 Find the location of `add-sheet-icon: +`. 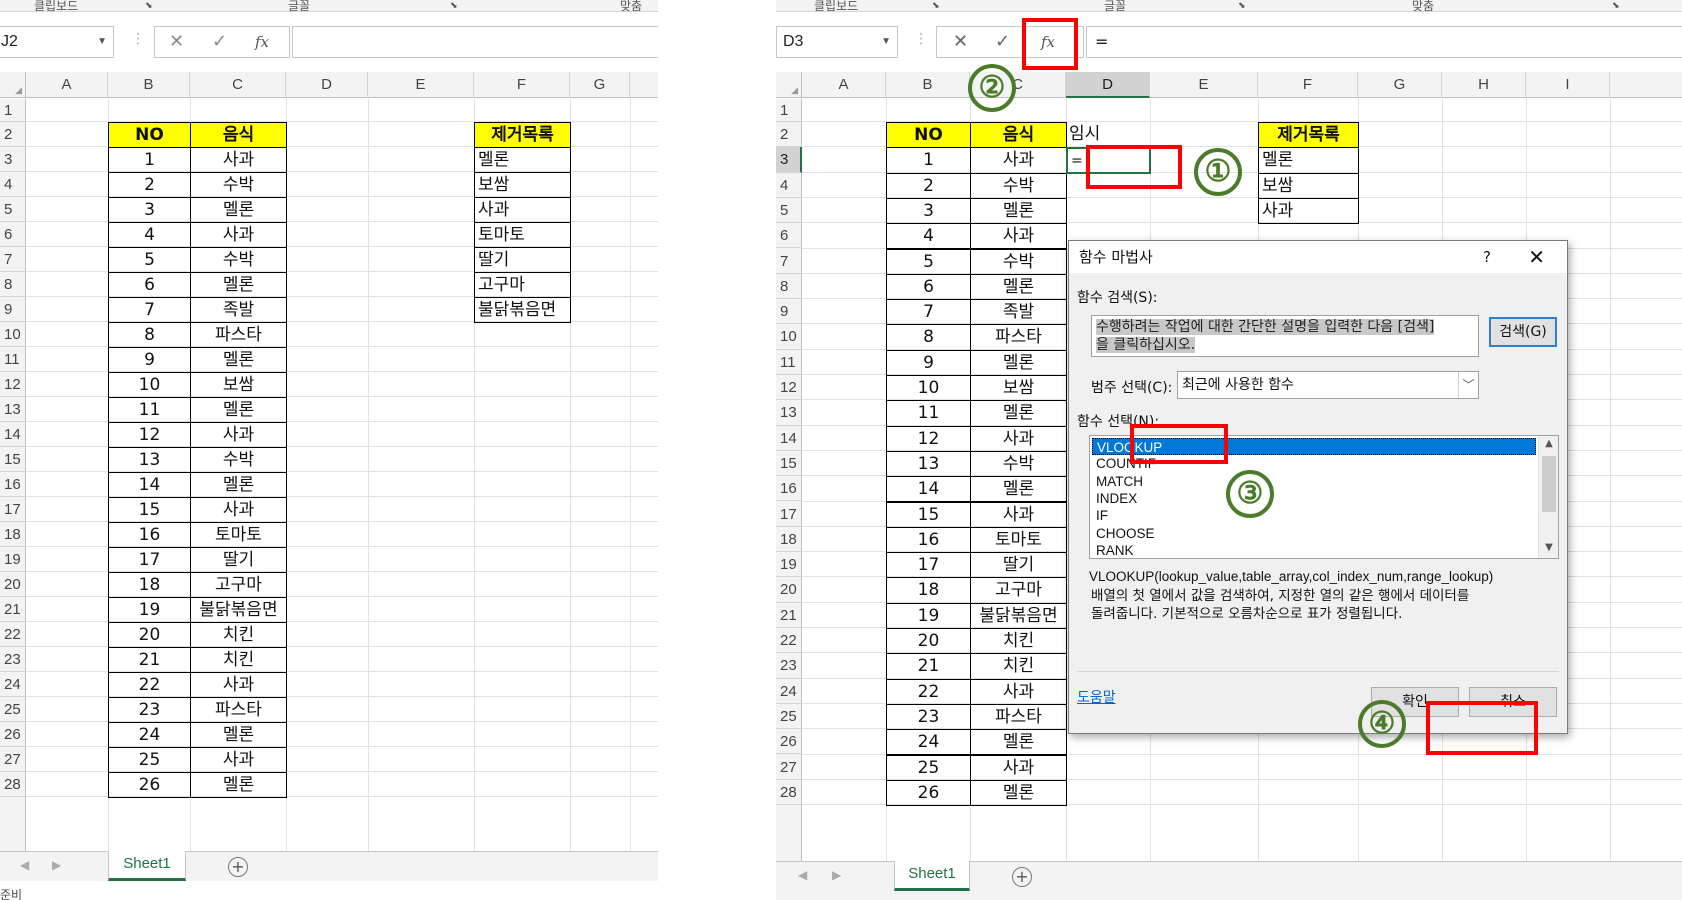

add-sheet-icon: + is located at coordinates (238, 867).